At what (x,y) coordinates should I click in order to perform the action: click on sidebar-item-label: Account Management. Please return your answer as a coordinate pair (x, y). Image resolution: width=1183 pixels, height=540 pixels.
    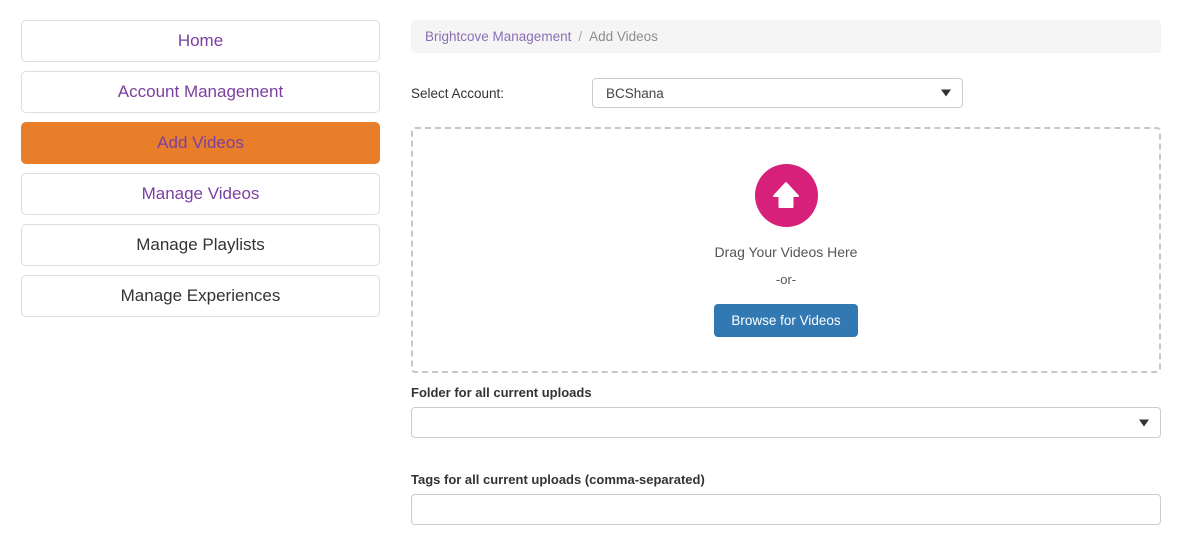
    Looking at the image, I should click on (200, 91).